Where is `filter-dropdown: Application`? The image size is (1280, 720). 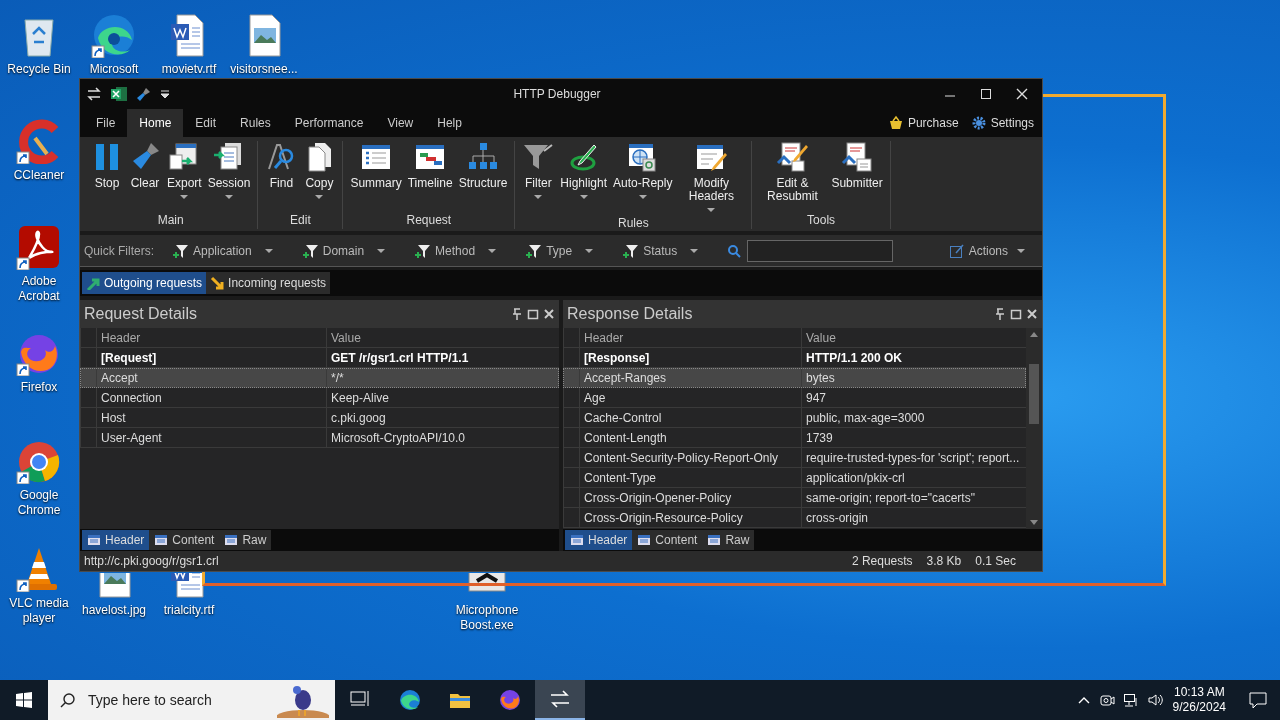
filter-dropdown: Application is located at coordinates (223, 250).